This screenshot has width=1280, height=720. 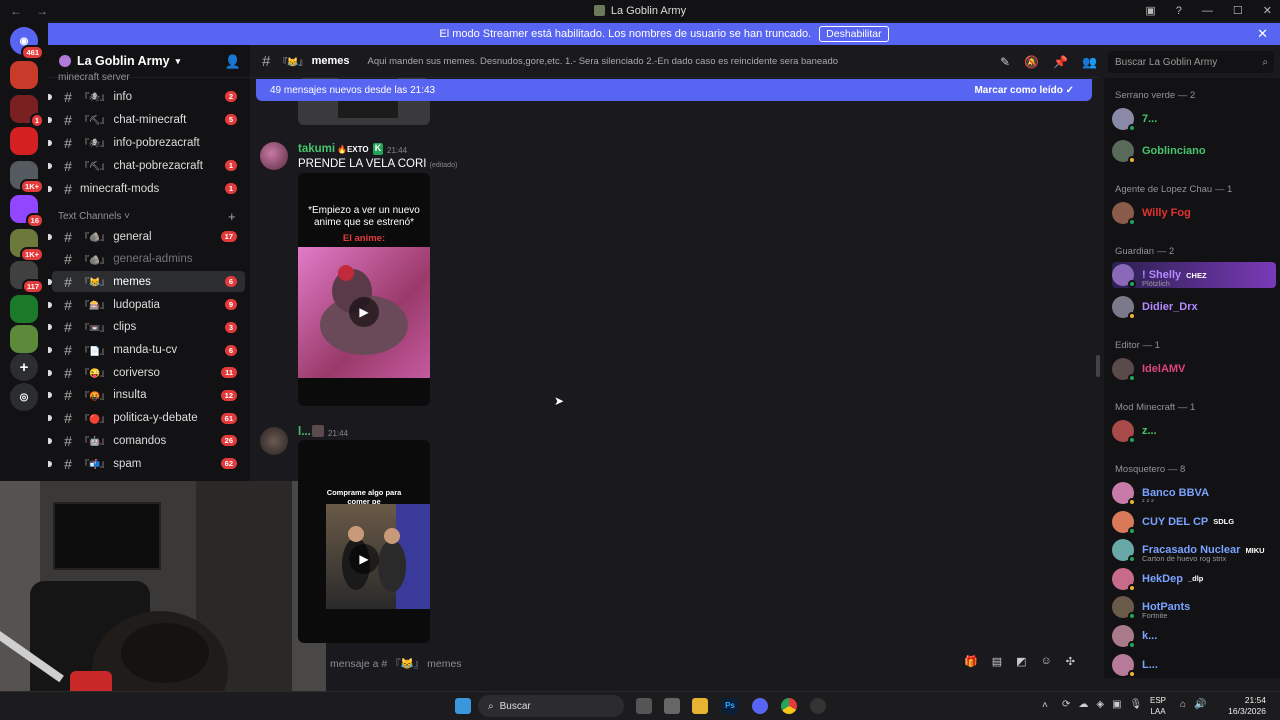 What do you see at coordinates (1194, 213) in the screenshot?
I see `member-item: Willy Fog` at bounding box center [1194, 213].